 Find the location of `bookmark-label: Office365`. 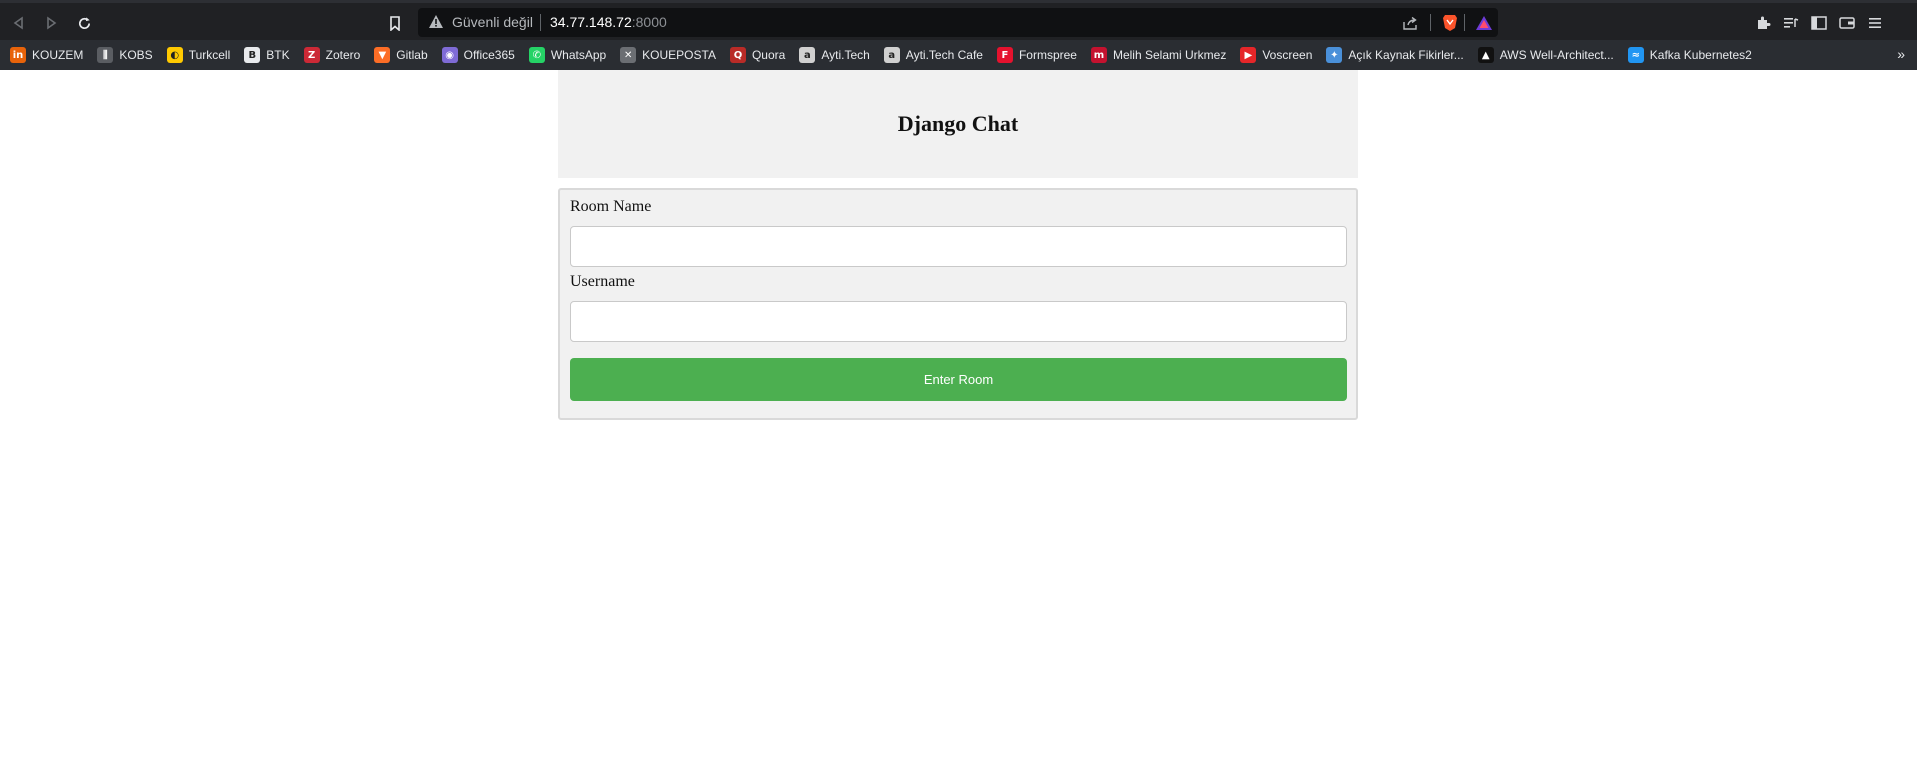

bookmark-label: Office365 is located at coordinates (489, 55).